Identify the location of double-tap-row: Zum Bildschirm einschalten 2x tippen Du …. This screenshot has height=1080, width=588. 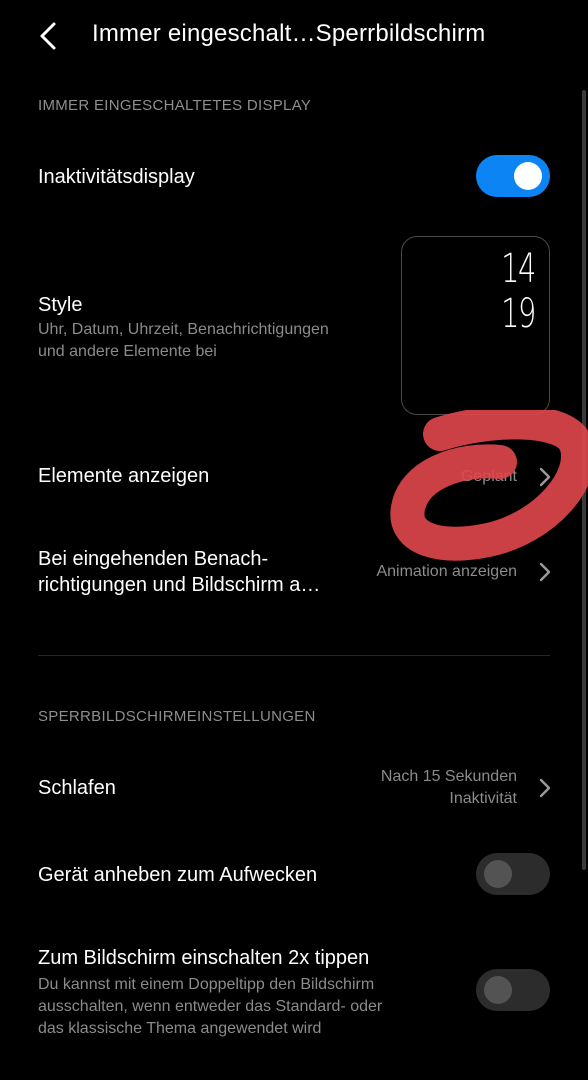
(294, 990).